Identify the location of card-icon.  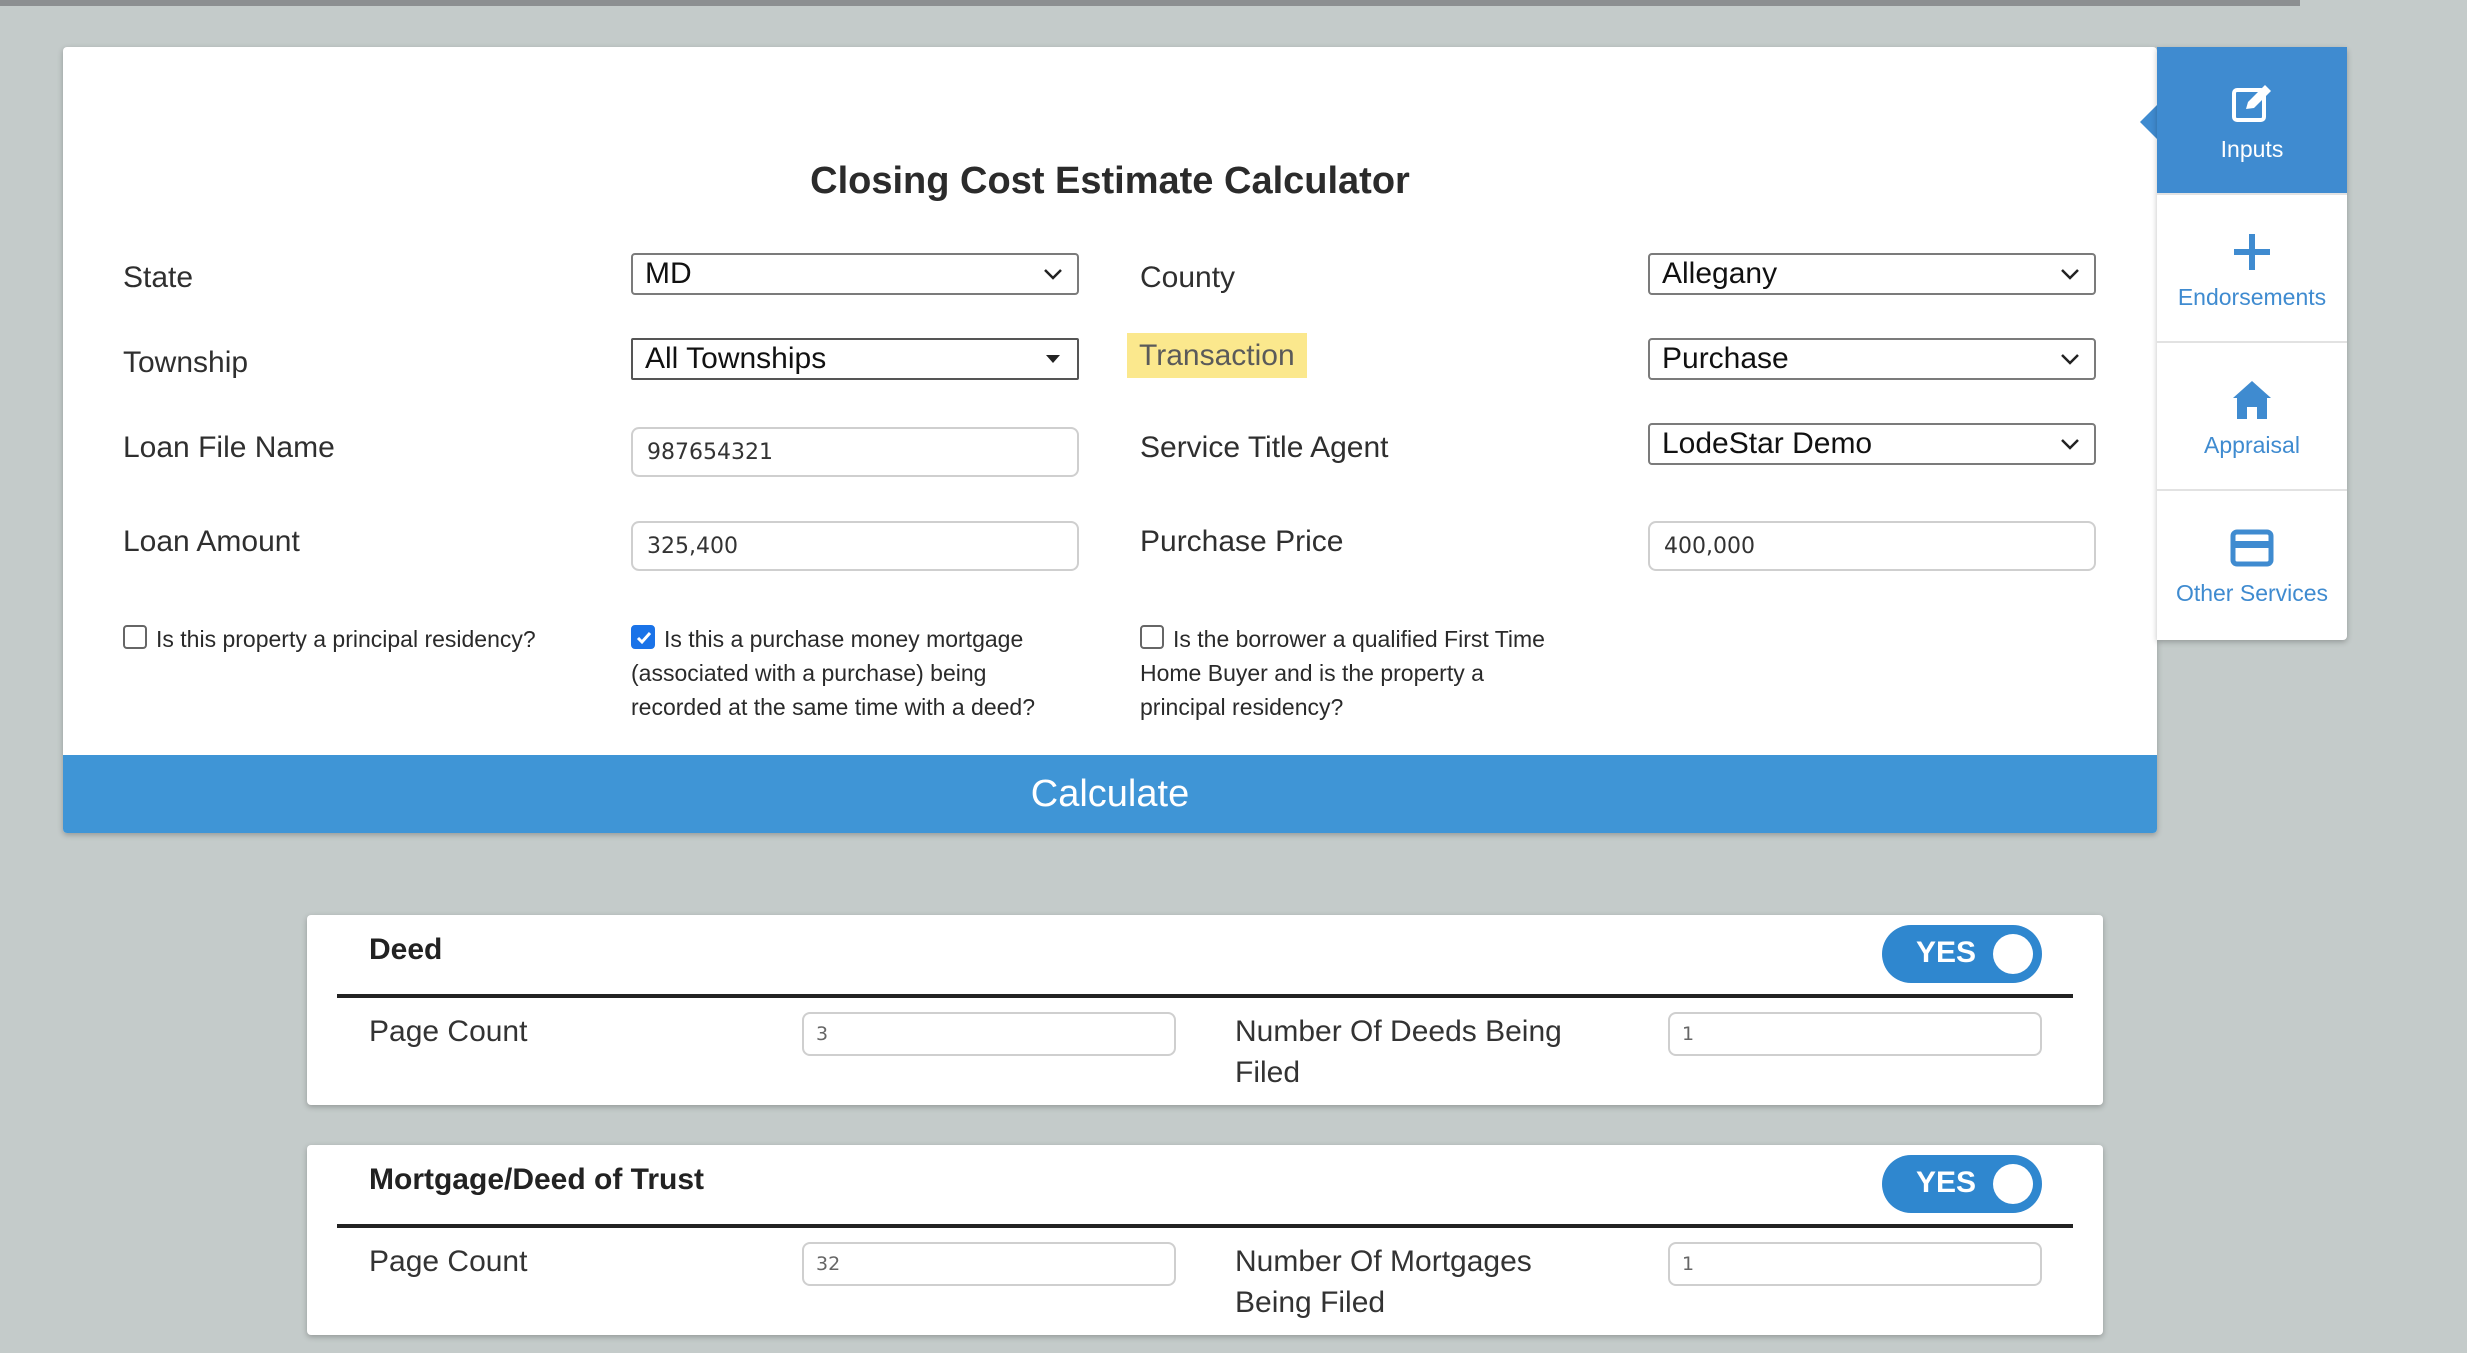
(2252, 547).